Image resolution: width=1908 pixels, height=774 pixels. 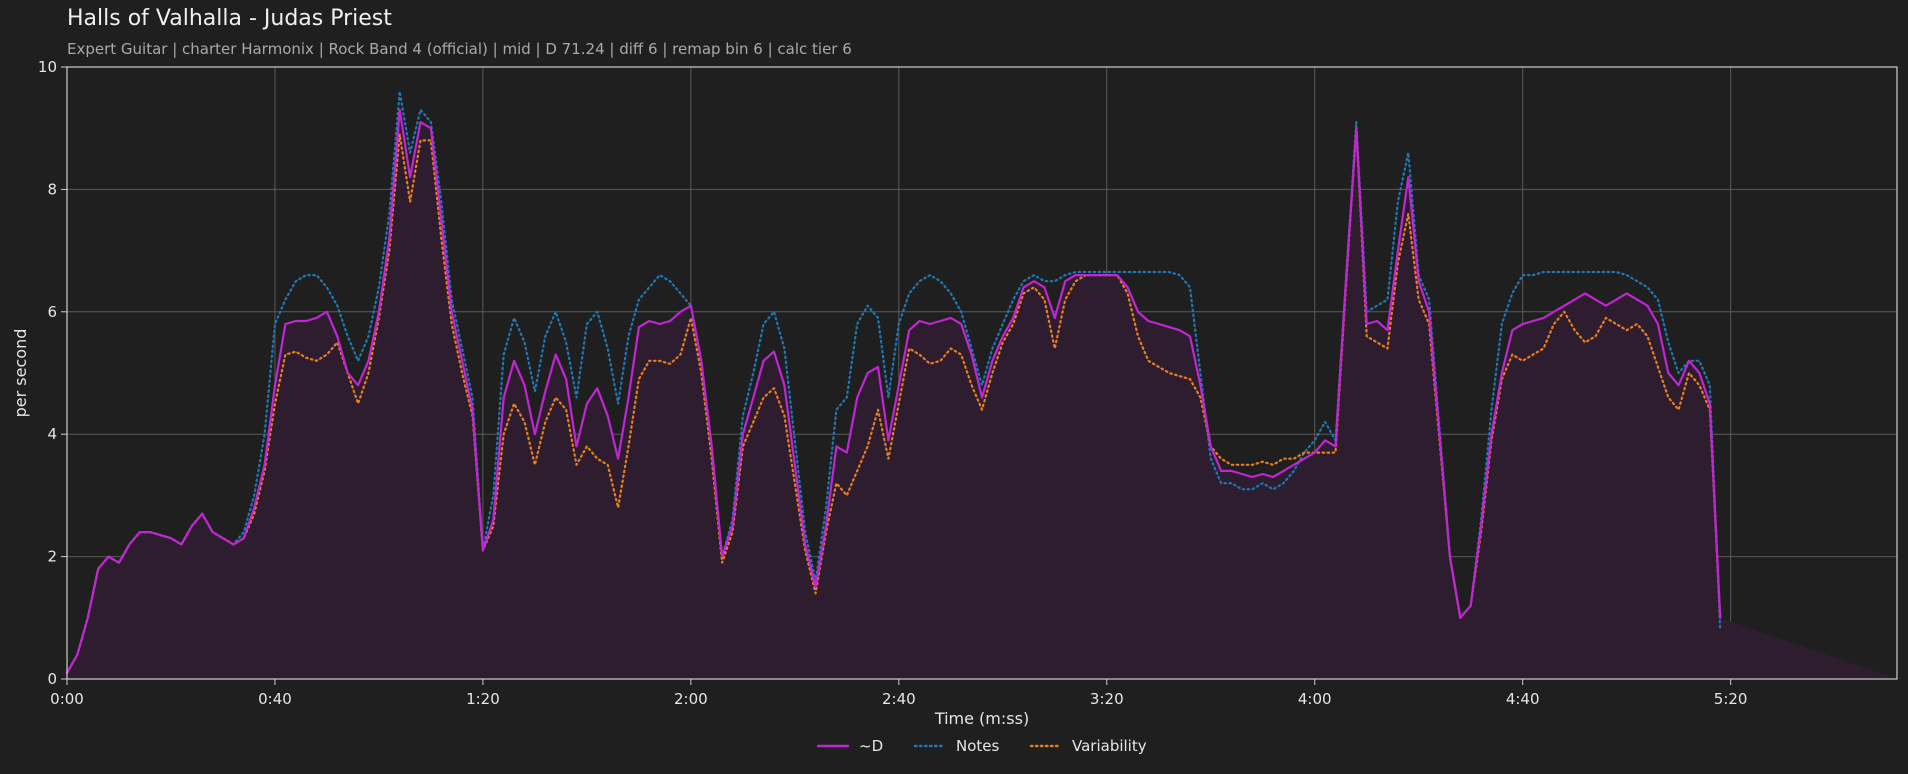 I want to click on legend: ~D Notes Variability, so click(x=981, y=746).